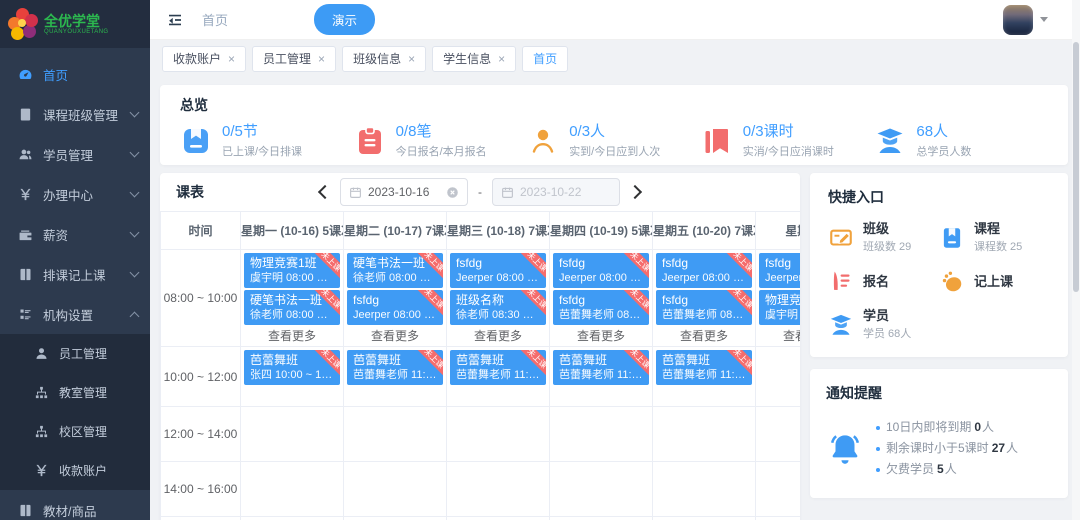 The width and height of the screenshot is (1080, 520). Describe the element at coordinates (452, 192) in the screenshot. I see `clear-date-icon` at that location.